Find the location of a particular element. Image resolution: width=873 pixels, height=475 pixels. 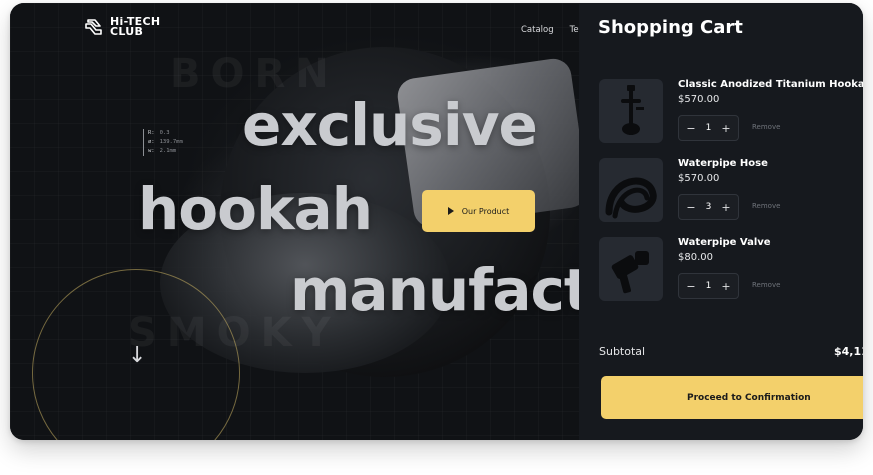

subtotal-label: Subtotal is located at coordinates (622, 351).